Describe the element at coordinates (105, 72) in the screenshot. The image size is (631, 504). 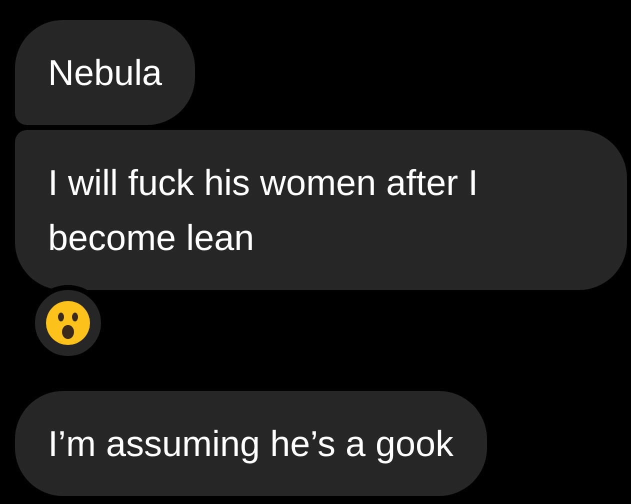
I see `message-bubble: Nebula` at that location.